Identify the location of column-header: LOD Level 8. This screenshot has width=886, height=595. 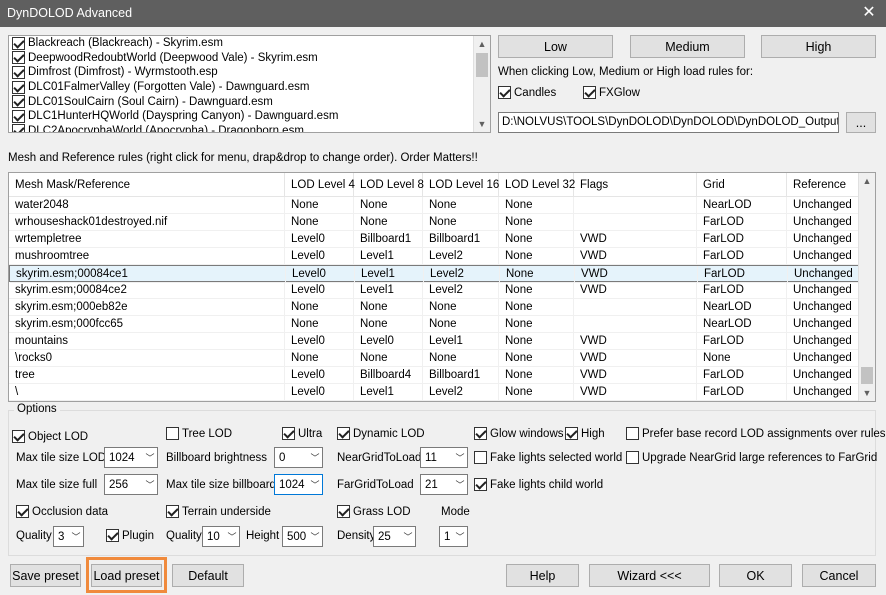
(389, 185).